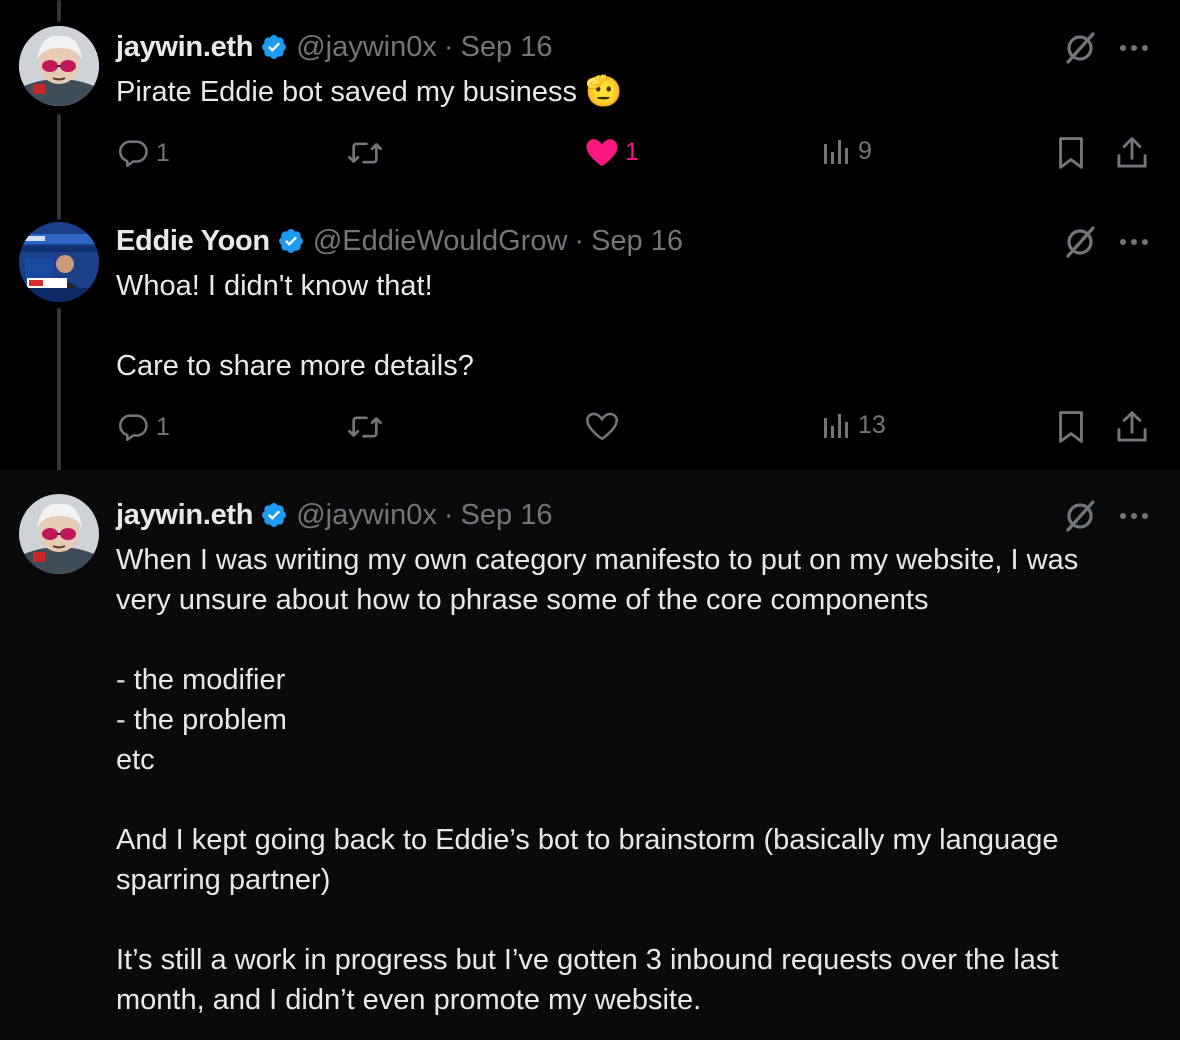  What do you see at coordinates (636, 92) in the screenshot?
I see `tweet-text: Pirate Eddie bot saved my business 🫡` at bounding box center [636, 92].